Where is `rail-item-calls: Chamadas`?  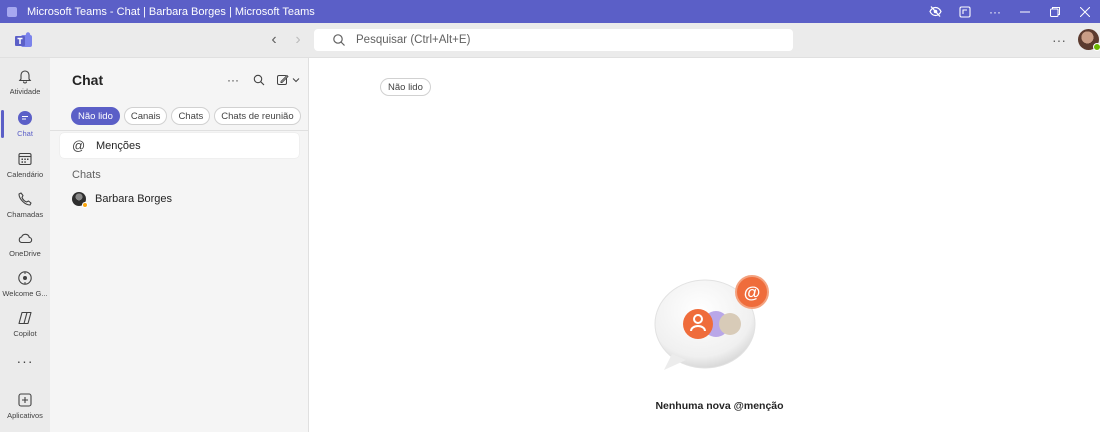 rail-item-calls: Chamadas is located at coordinates (25, 204).